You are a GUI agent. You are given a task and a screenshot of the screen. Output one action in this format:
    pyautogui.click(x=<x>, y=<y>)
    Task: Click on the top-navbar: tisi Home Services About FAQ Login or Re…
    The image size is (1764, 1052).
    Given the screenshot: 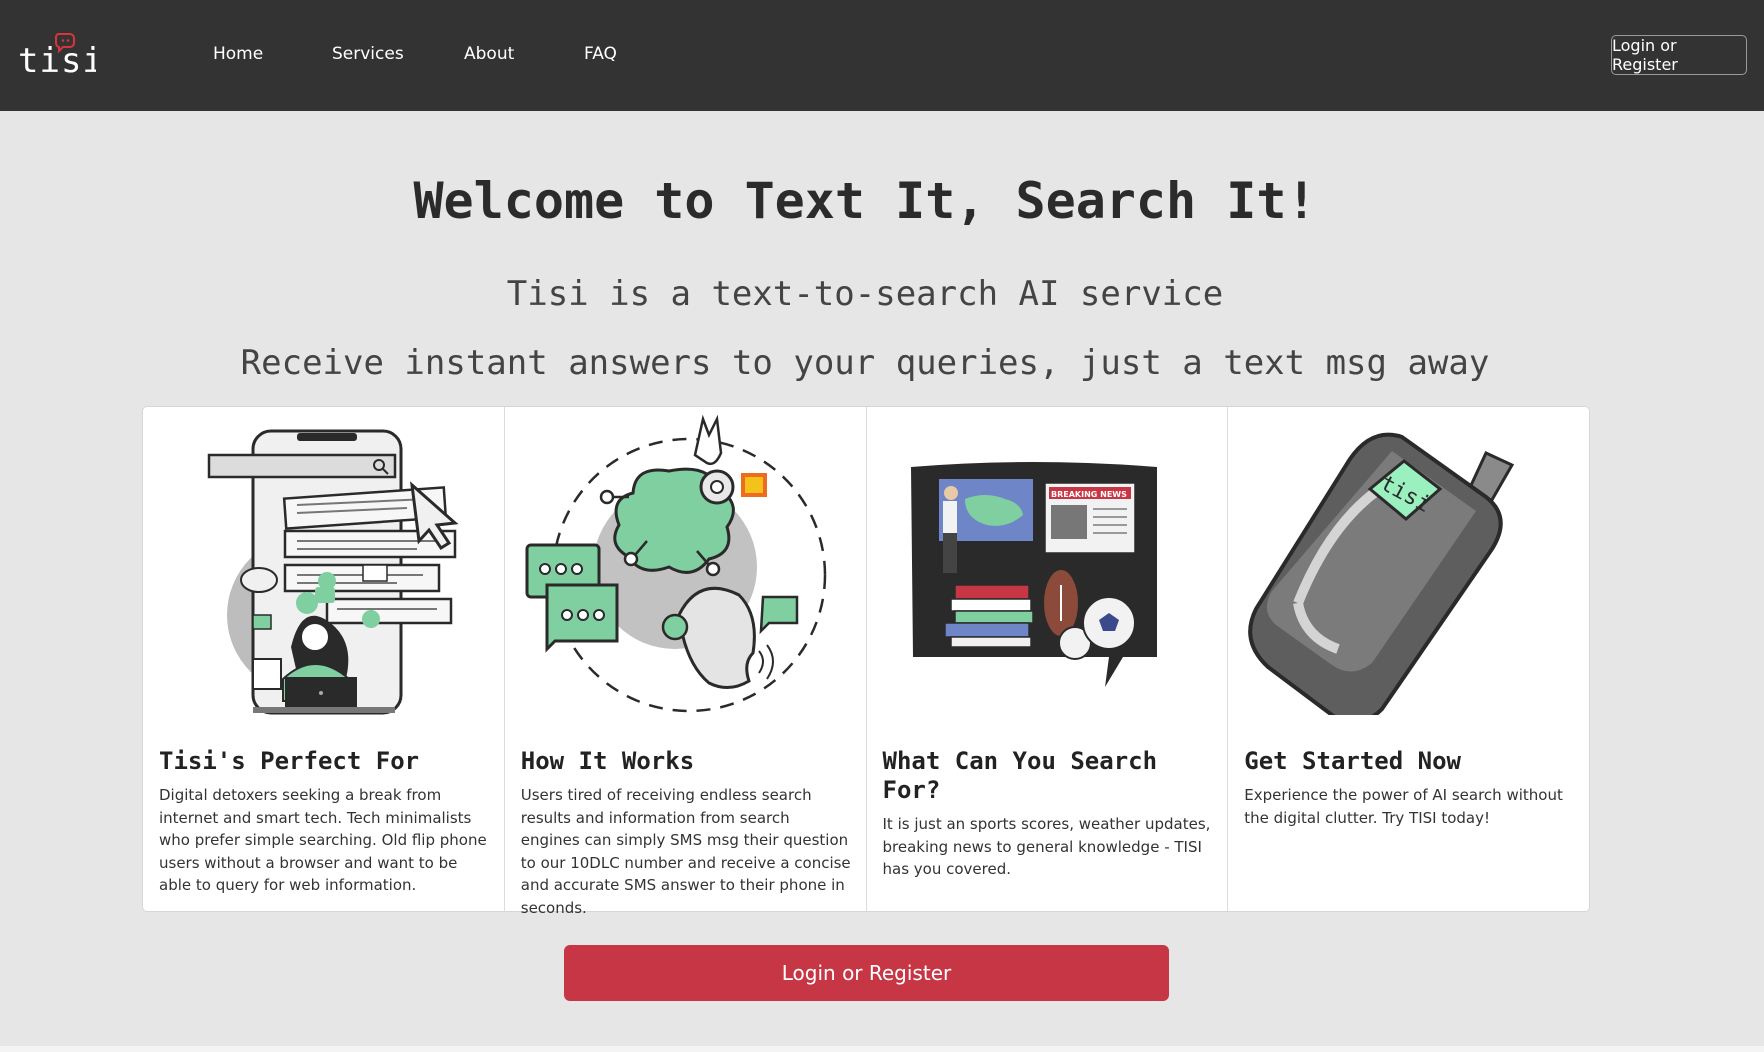 What is the action you would take?
    pyautogui.click(x=882, y=55)
    